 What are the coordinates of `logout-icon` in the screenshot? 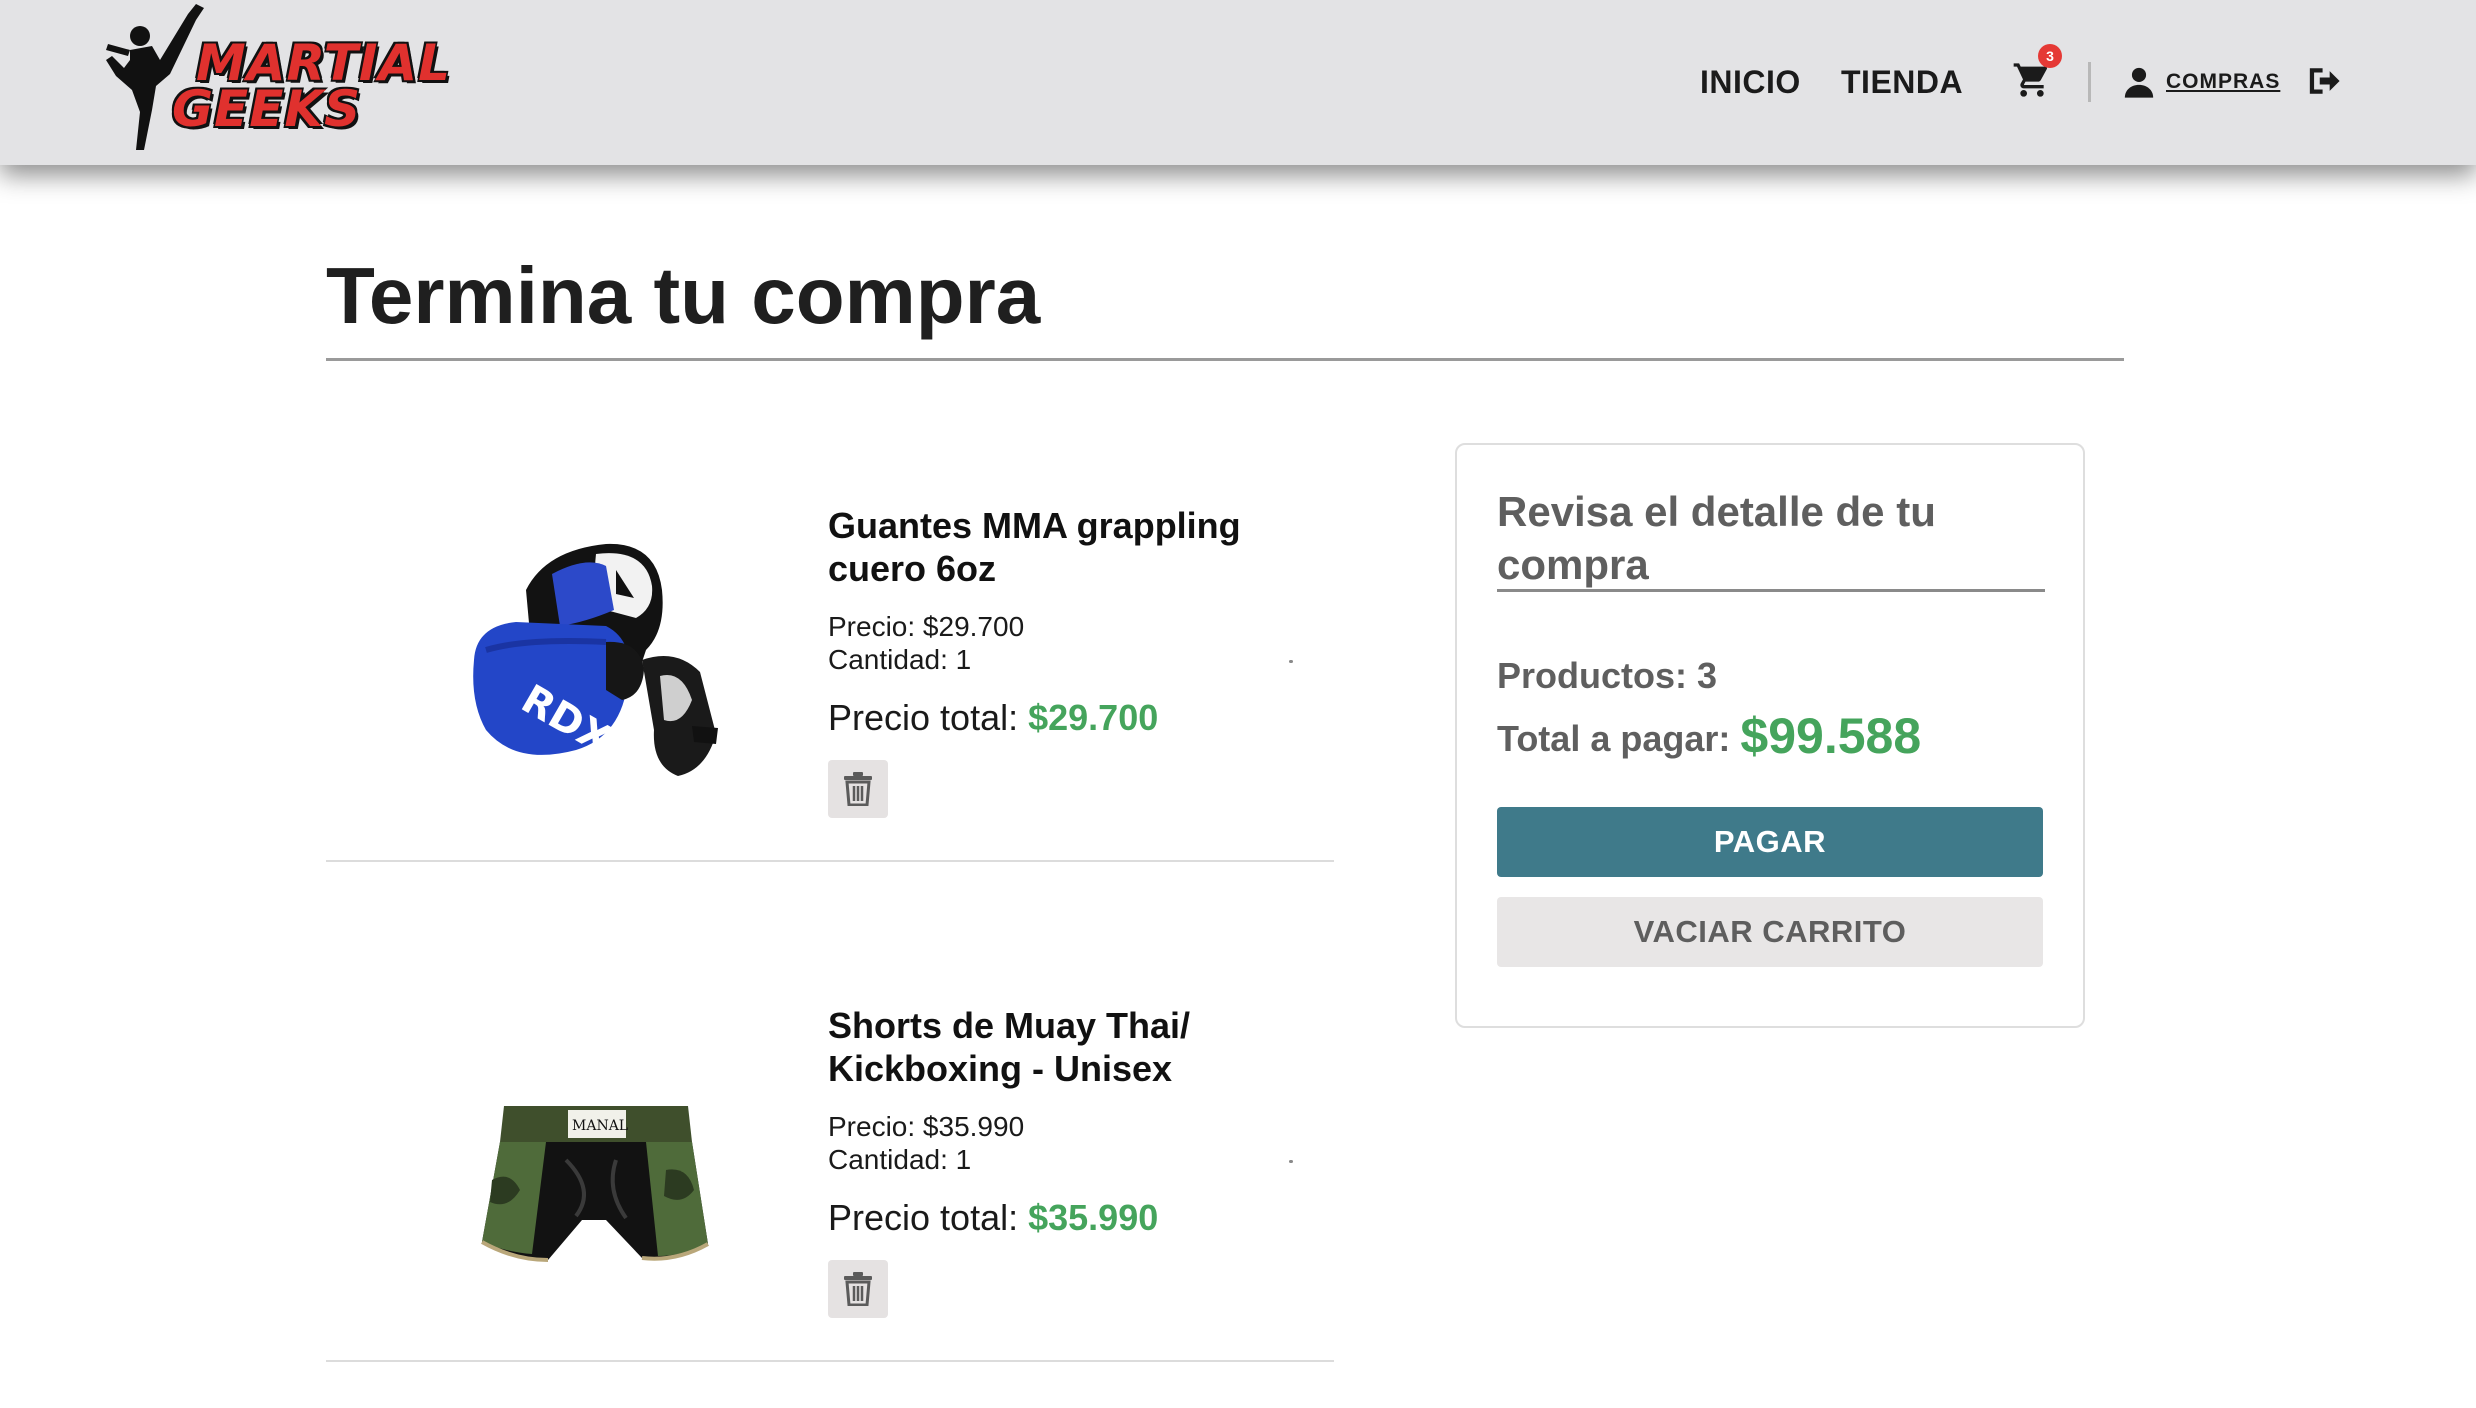 It's located at (2324, 81).